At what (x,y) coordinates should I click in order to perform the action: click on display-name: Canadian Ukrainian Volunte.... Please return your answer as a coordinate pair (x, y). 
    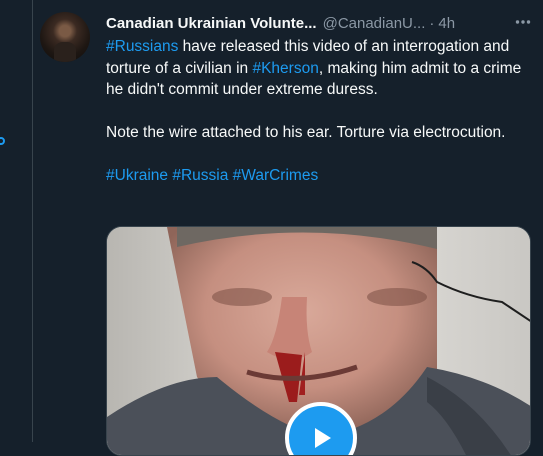
    Looking at the image, I should click on (211, 23).